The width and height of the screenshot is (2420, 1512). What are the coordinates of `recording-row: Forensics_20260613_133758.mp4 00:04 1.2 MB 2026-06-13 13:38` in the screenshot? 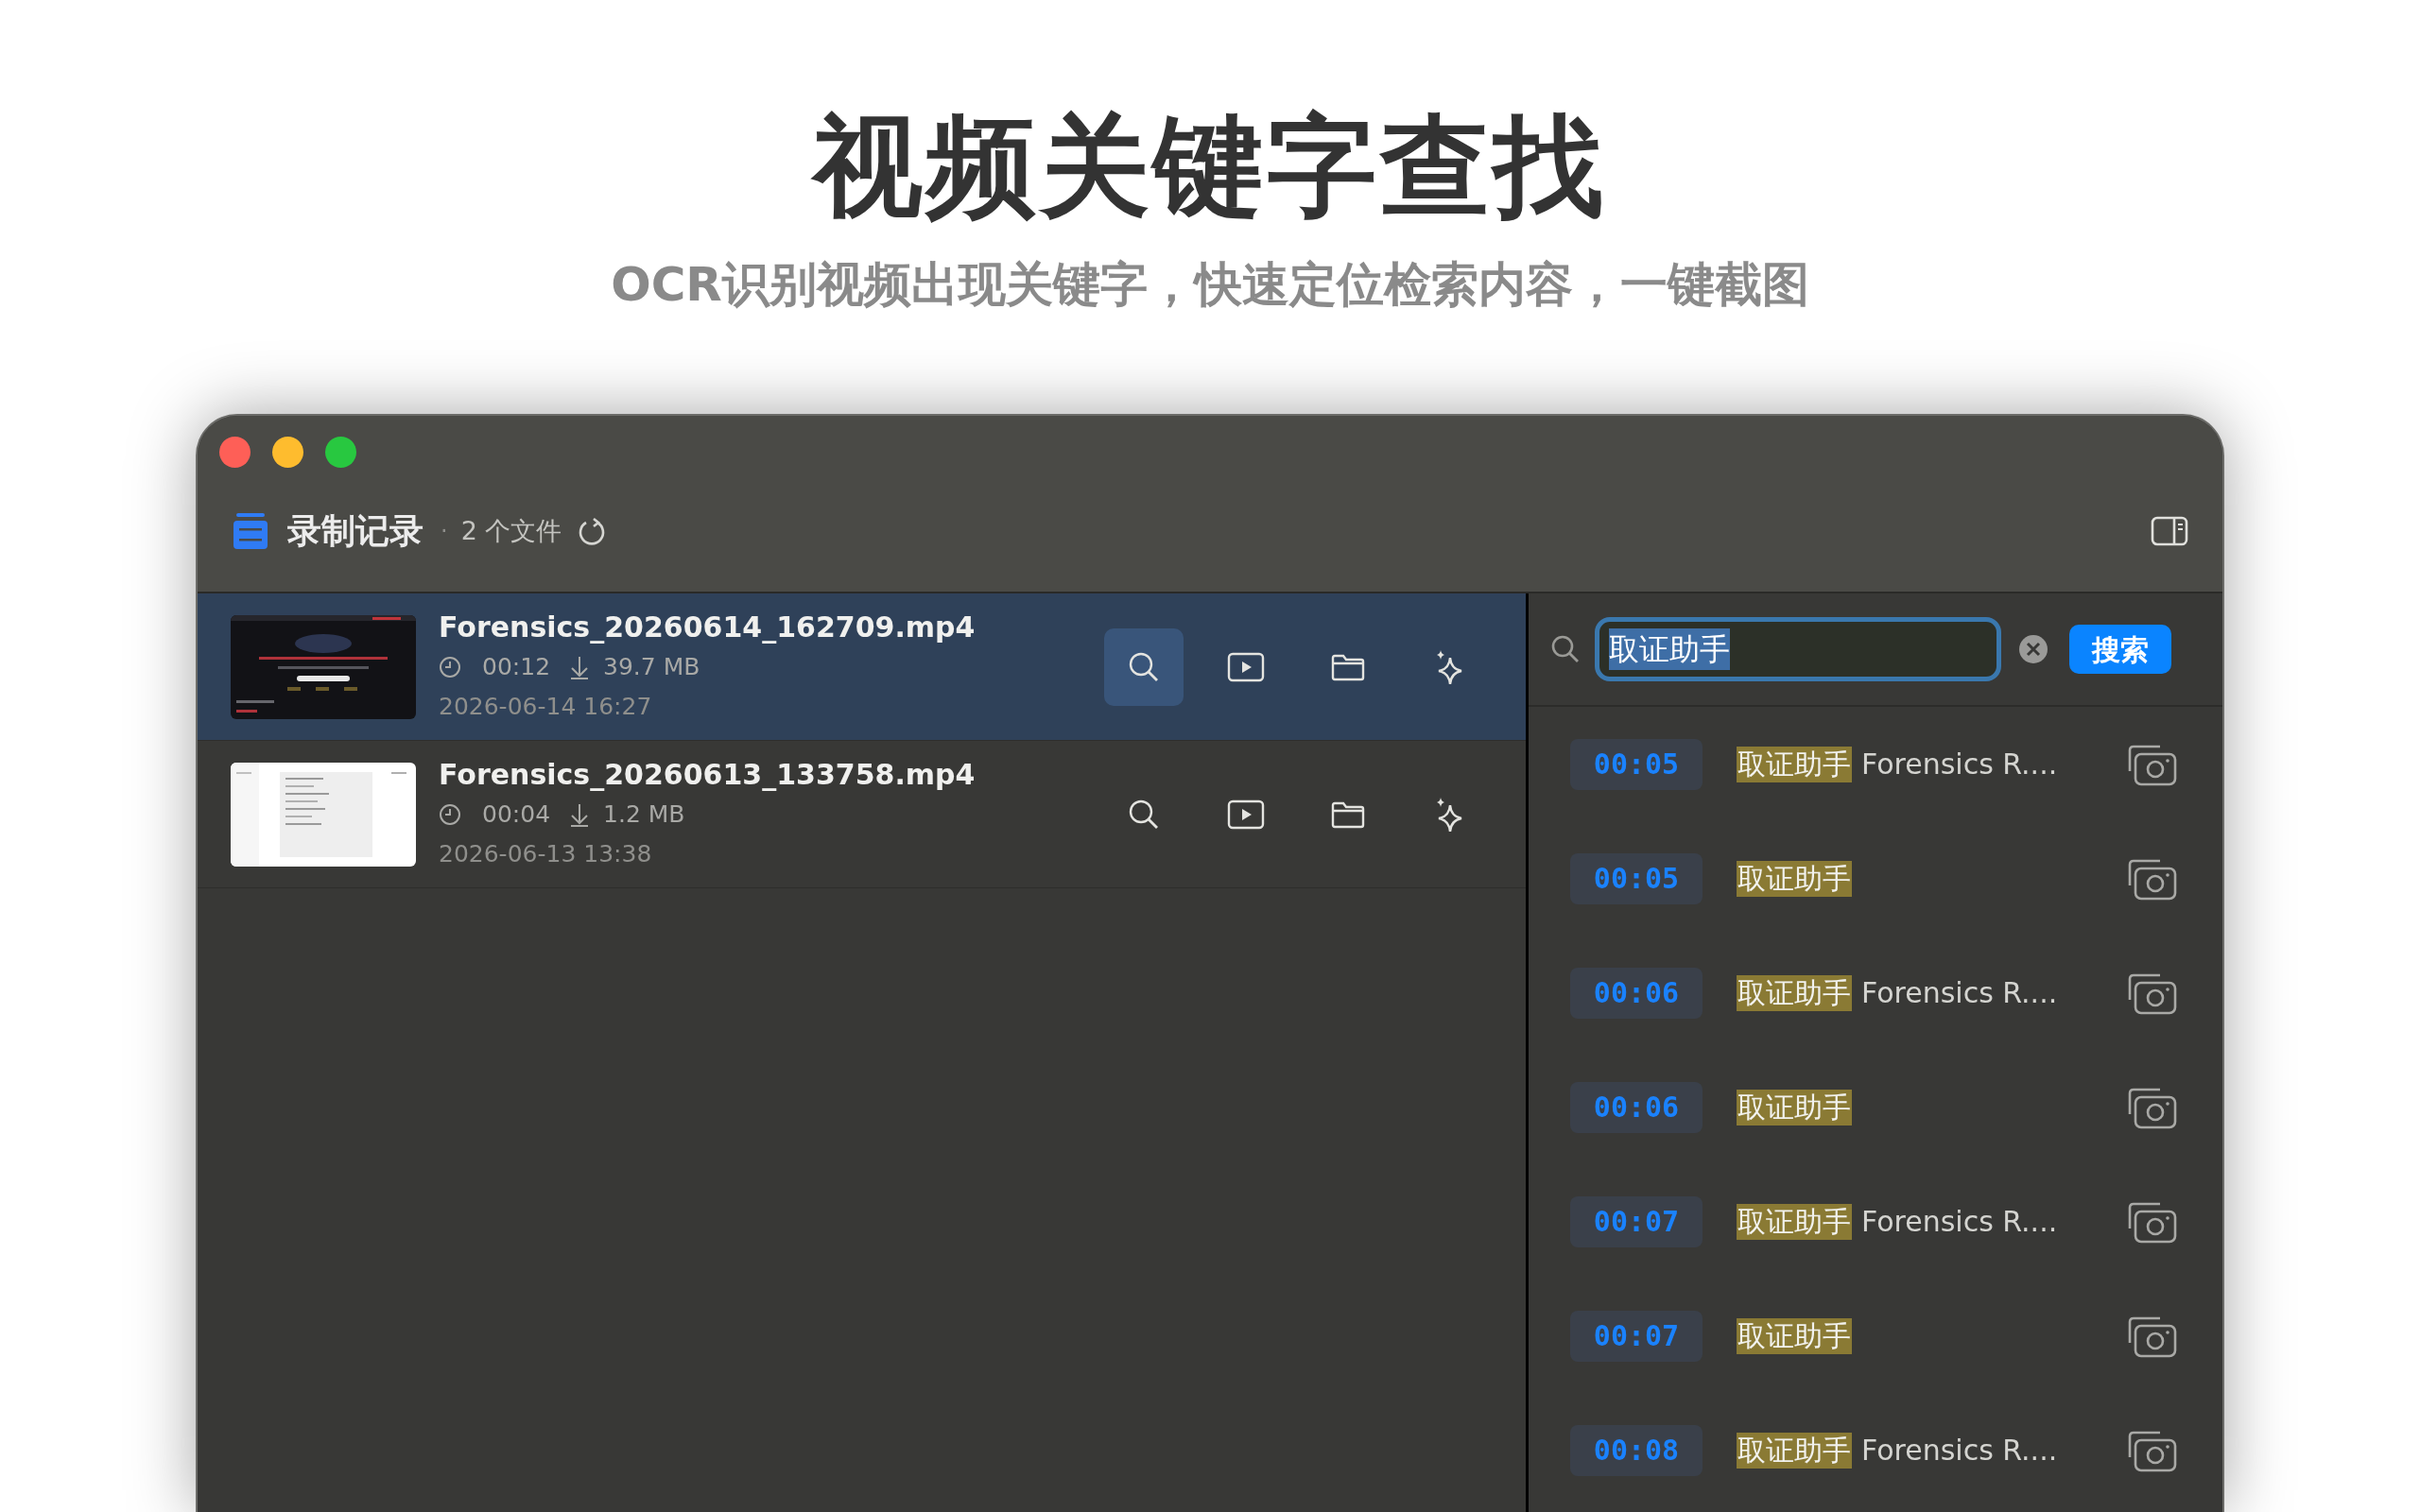 It's located at (862, 814).